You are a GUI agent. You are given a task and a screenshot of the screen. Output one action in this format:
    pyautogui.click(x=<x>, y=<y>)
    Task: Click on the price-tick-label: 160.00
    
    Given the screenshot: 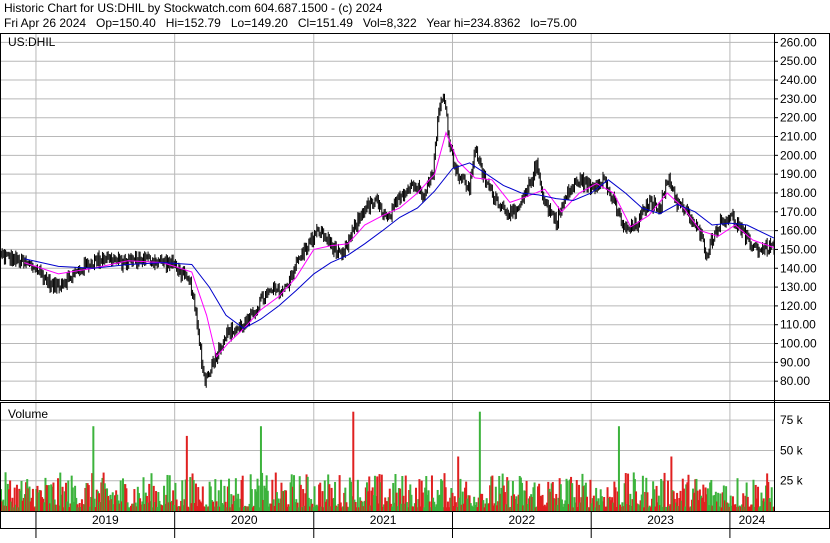 What is the action you would take?
    pyautogui.click(x=798, y=231)
    